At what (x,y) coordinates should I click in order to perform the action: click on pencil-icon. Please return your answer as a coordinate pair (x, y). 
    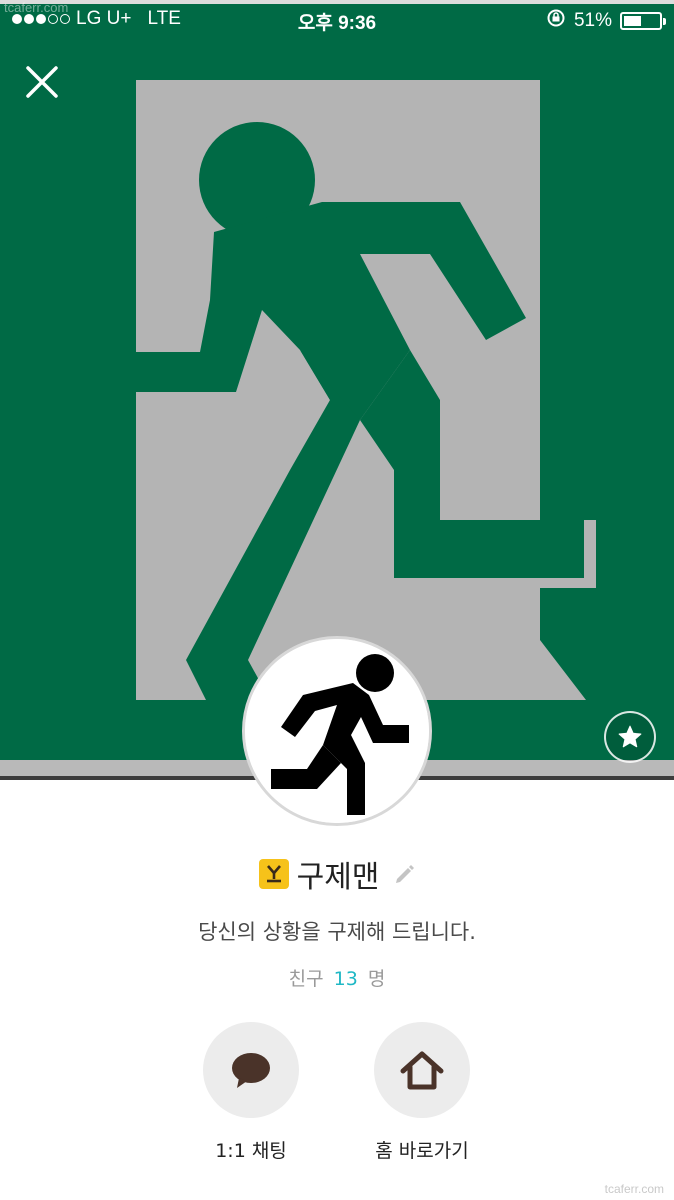
    Looking at the image, I should click on (404, 874).